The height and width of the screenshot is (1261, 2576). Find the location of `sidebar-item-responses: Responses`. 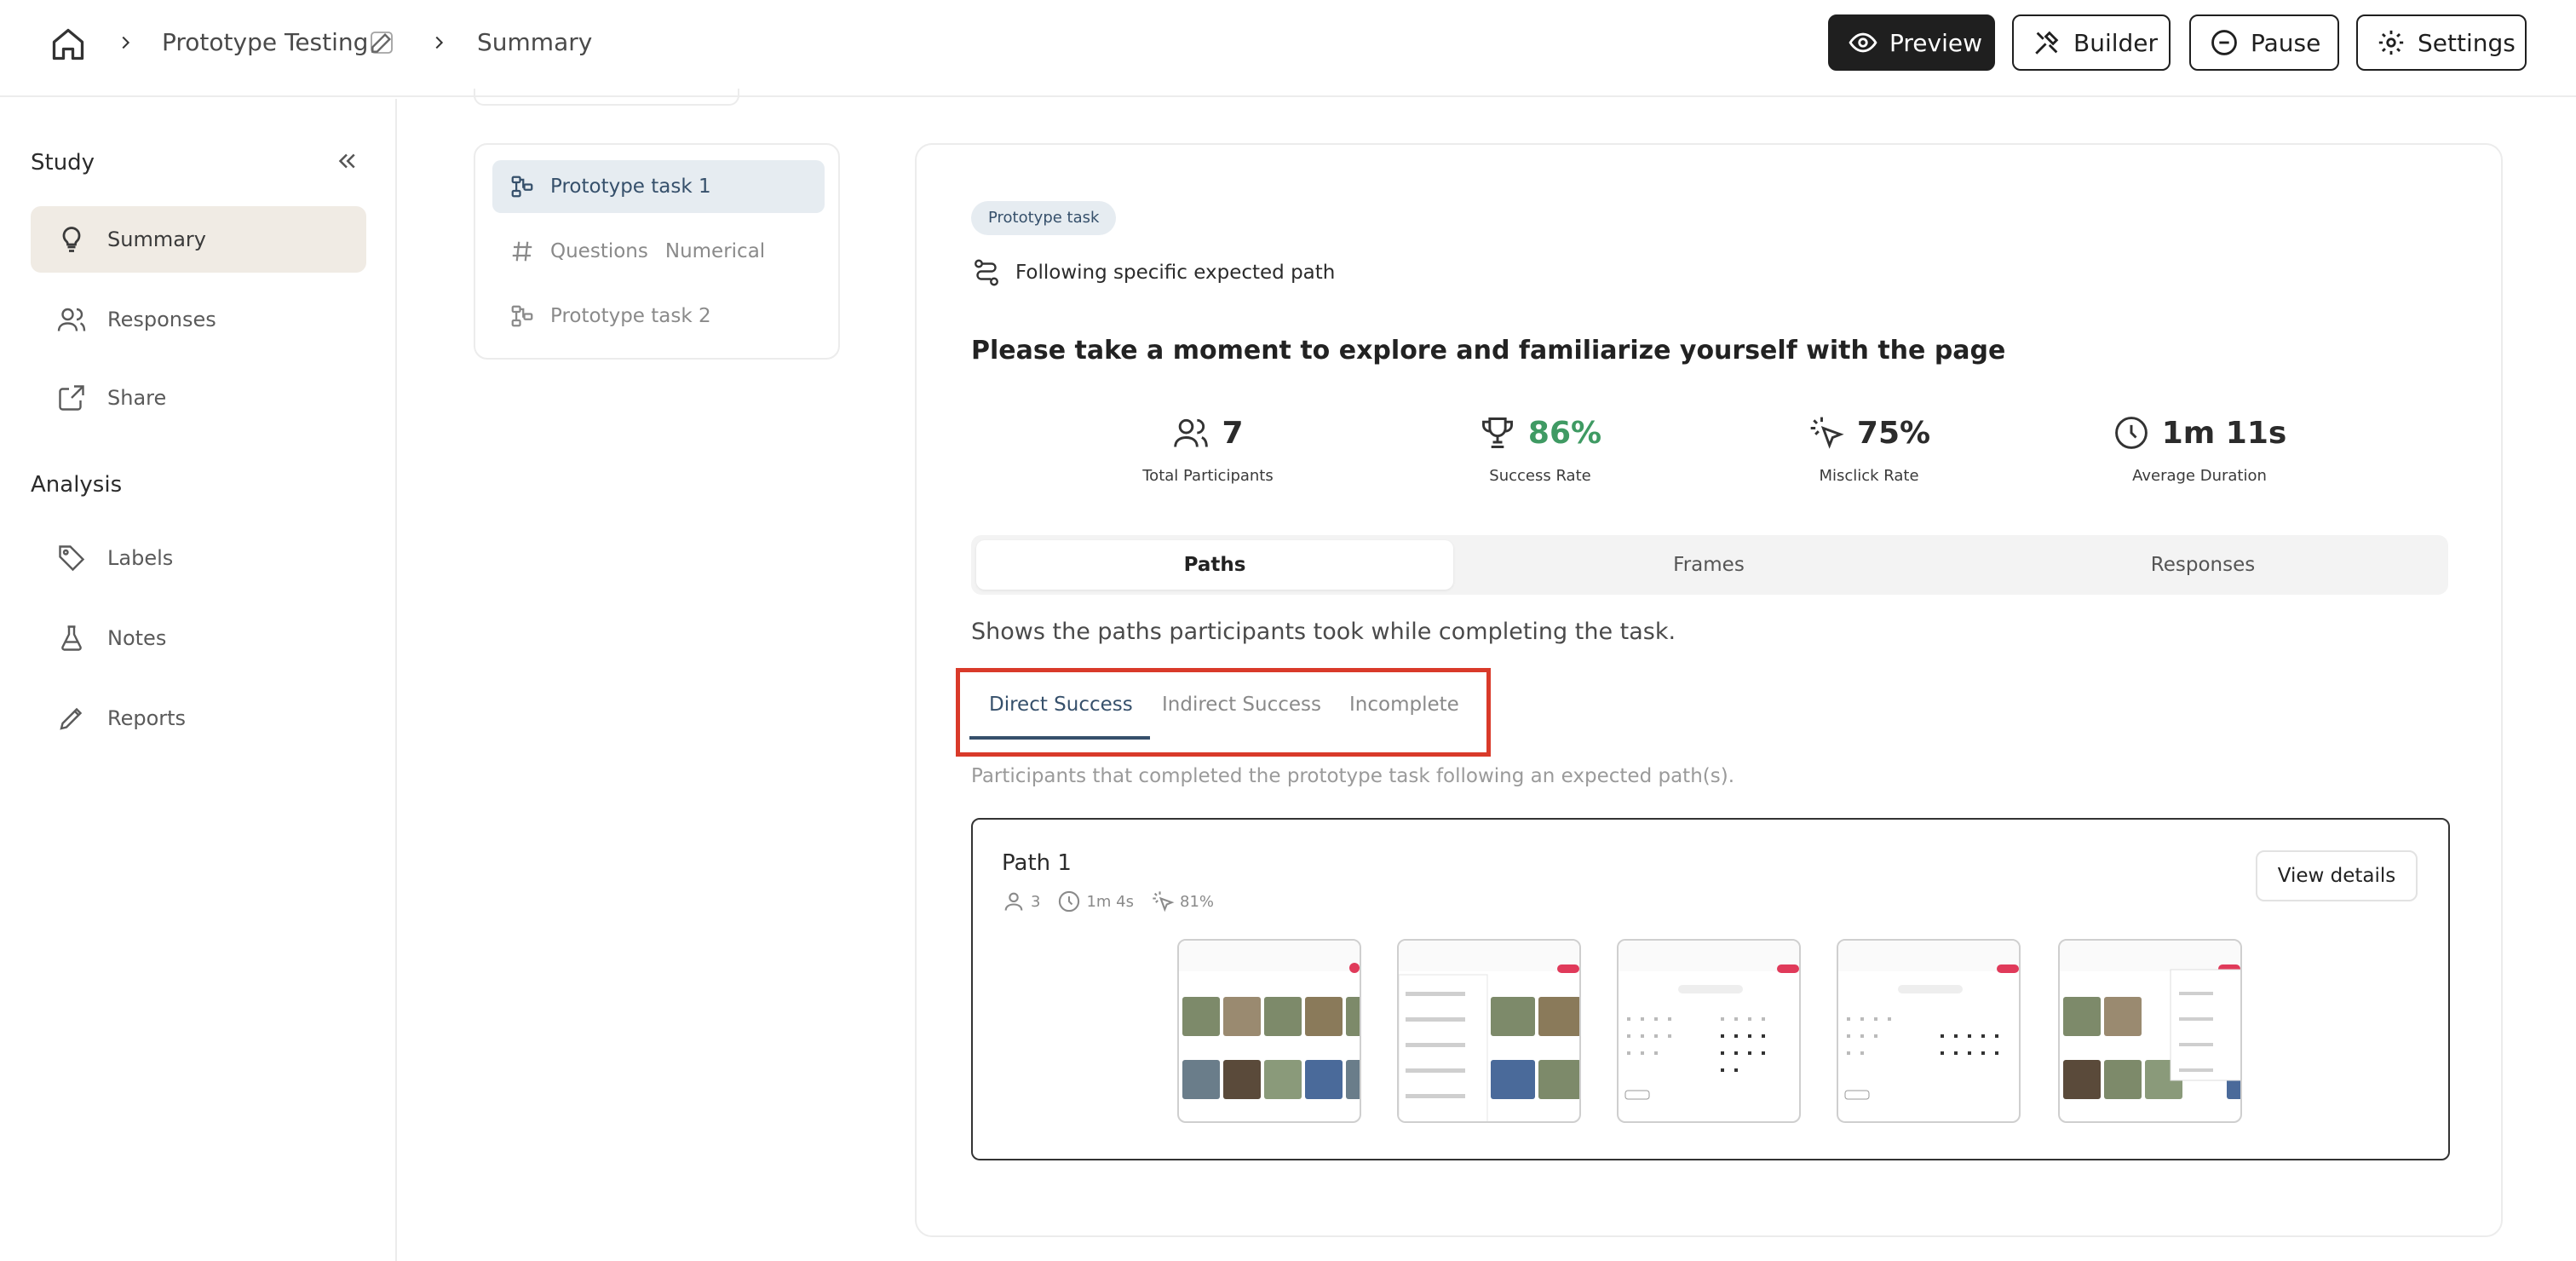

sidebar-item-responses: Responses is located at coordinates (199, 319).